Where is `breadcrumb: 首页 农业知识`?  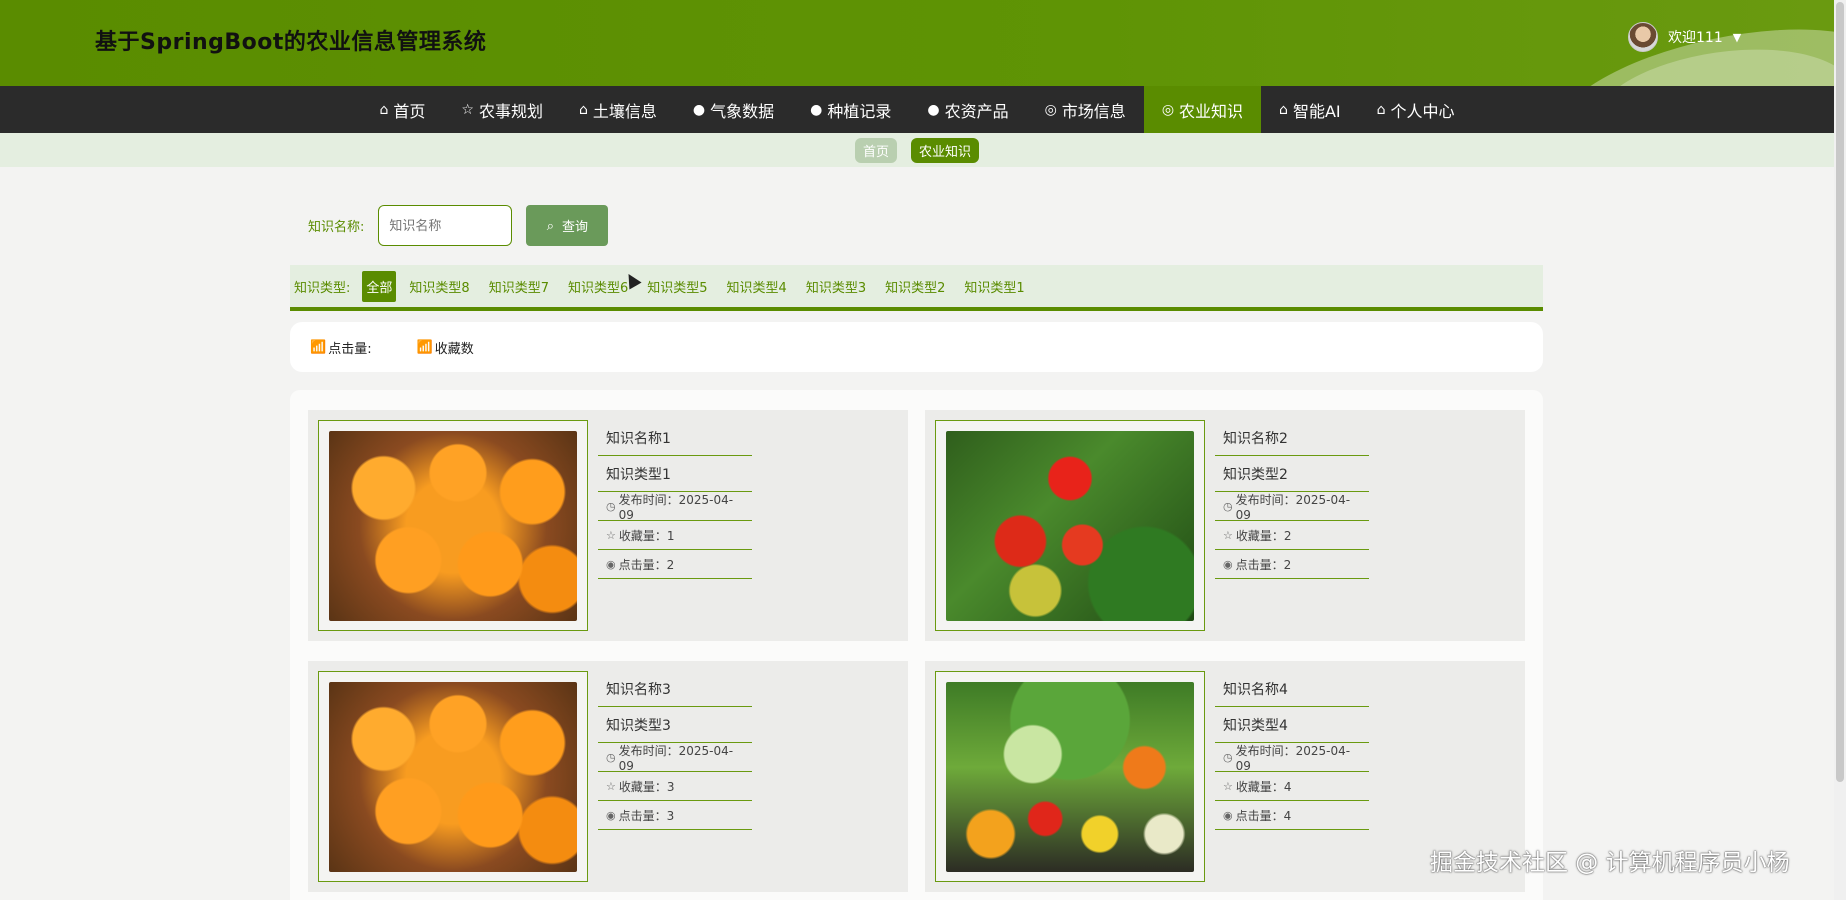 breadcrumb: 首页 农业知识 is located at coordinates (917, 150).